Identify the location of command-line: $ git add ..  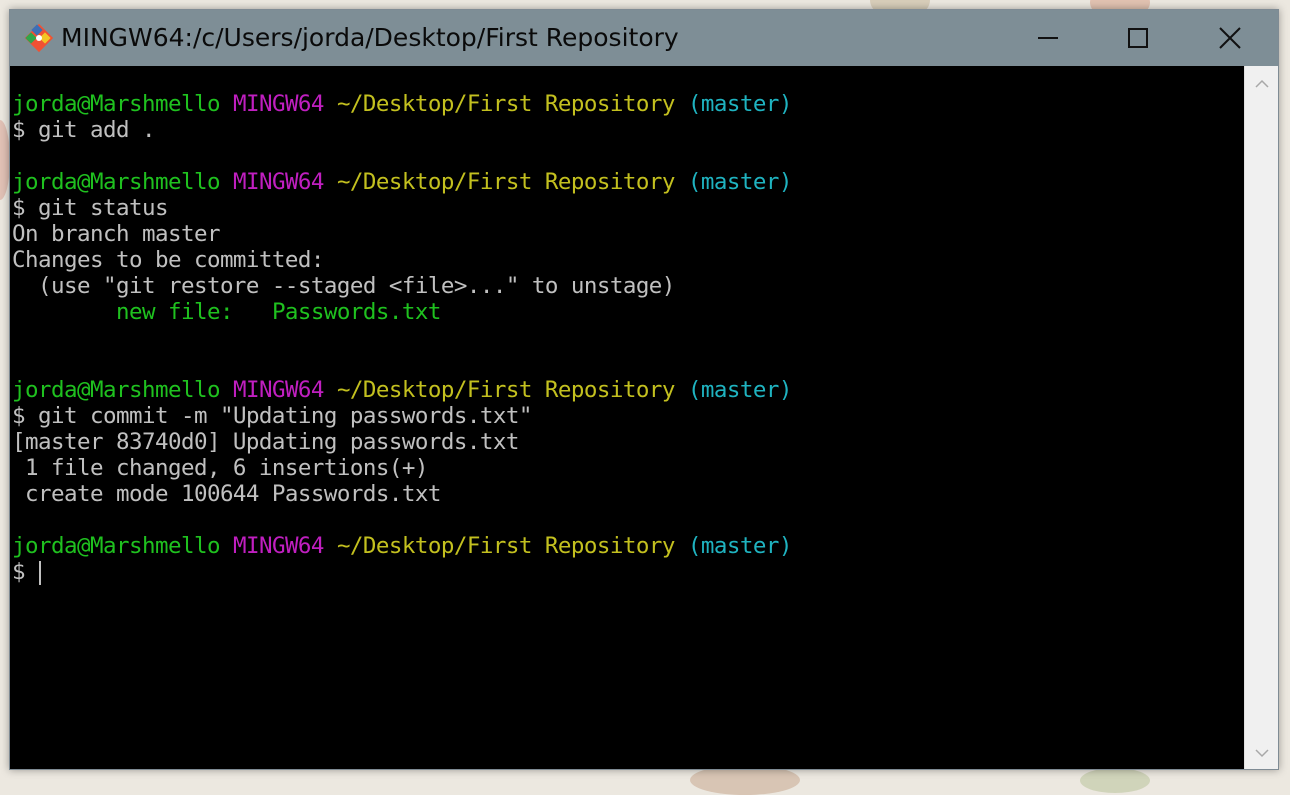
(627, 130).